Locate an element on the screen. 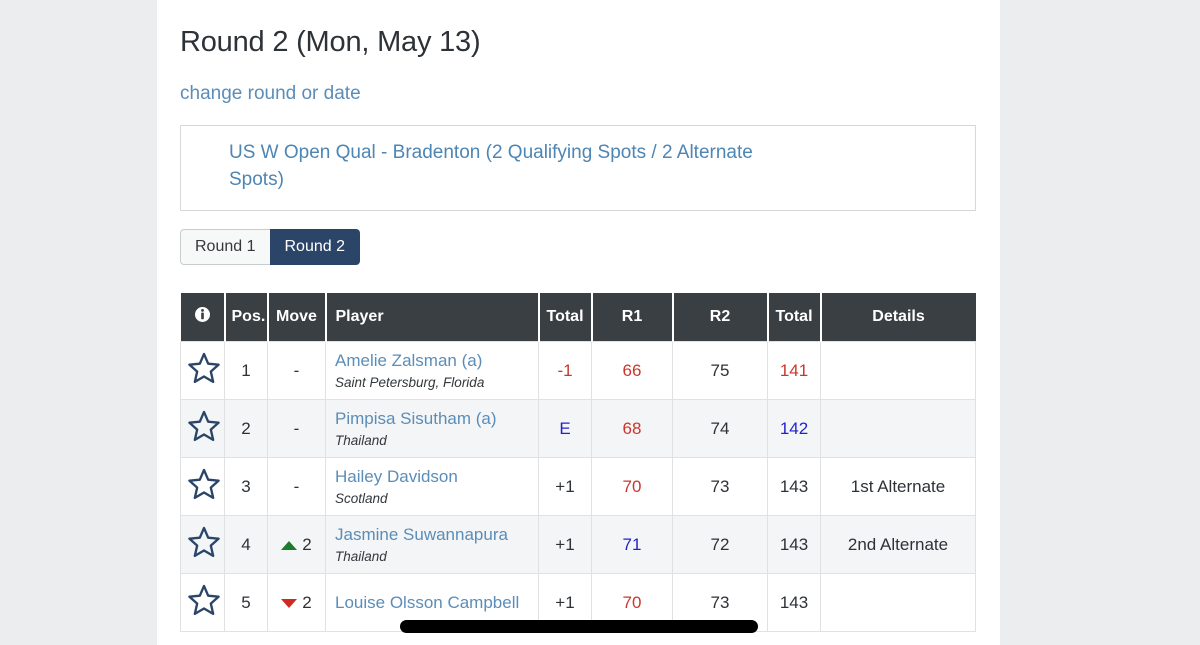 The height and width of the screenshot is (645, 1200). cell-details: 2nd Alternate is located at coordinates (898, 545).